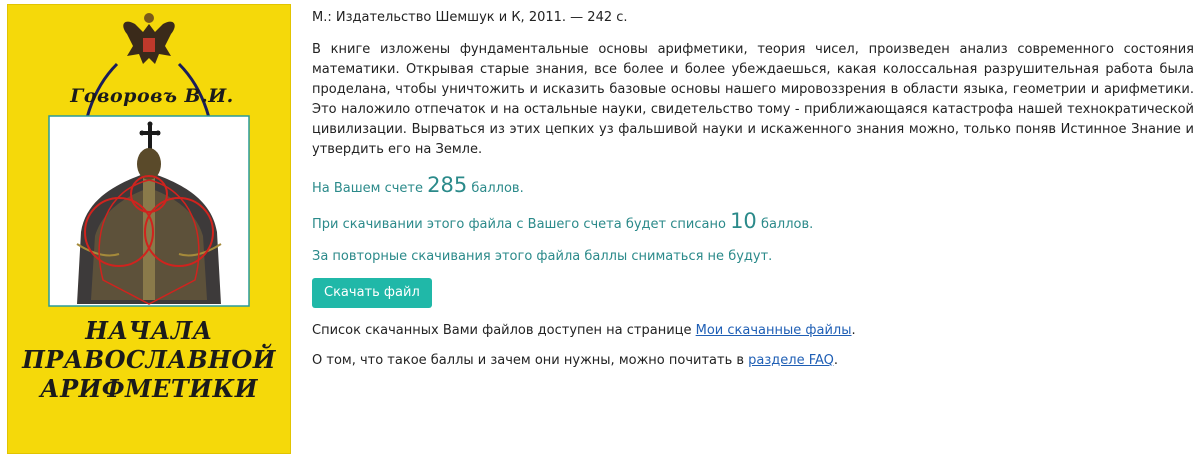 The width and height of the screenshot is (1200, 462). I want to click on cover-title-line: ПРАВОСЛАВНОЙ, so click(149, 359).